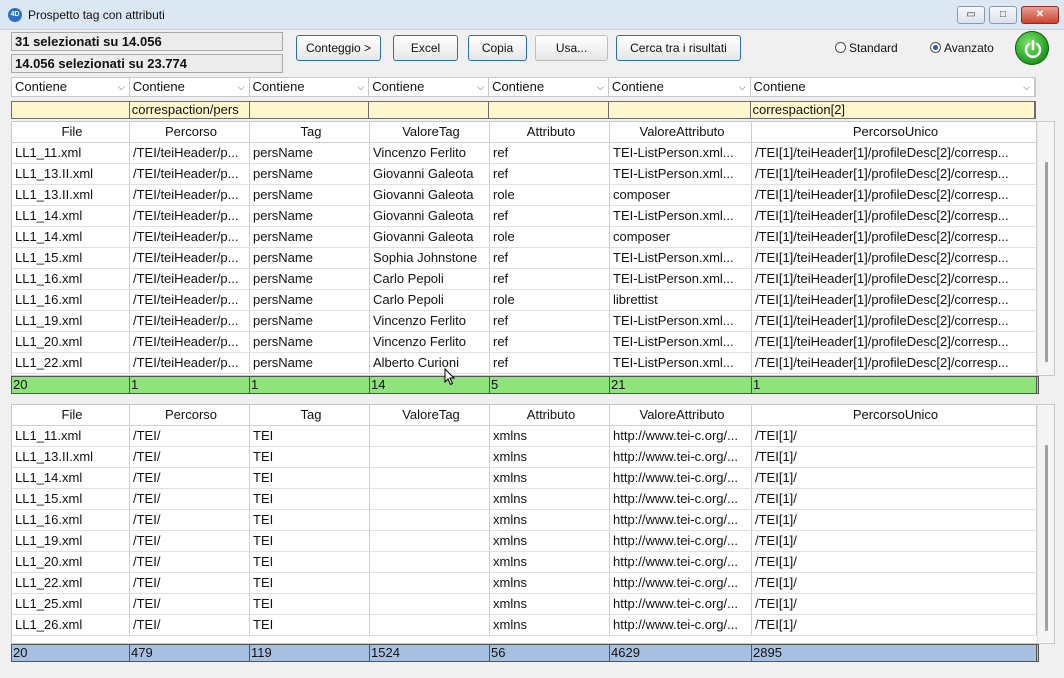 This screenshot has width=1064, height=678. I want to click on power-icon, so click(1033, 48).